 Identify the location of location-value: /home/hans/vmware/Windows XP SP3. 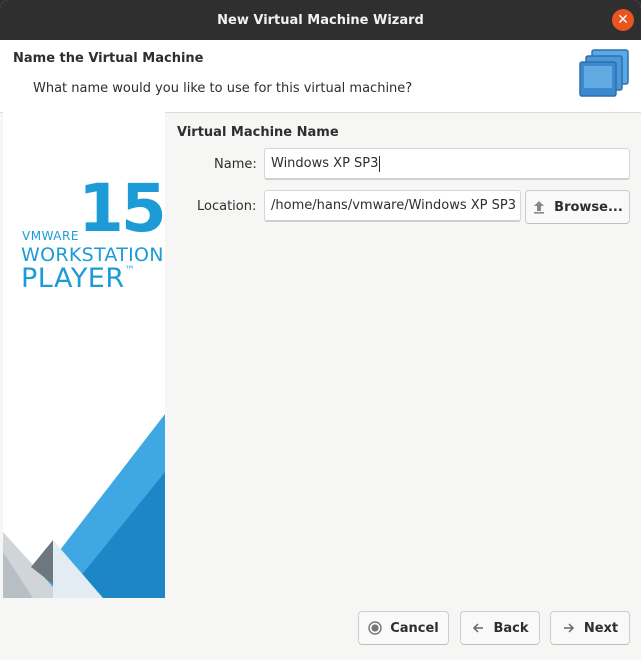
(394, 205).